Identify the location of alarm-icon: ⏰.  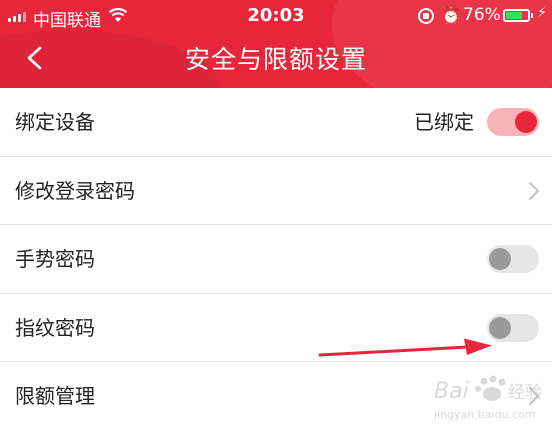
(451, 15).